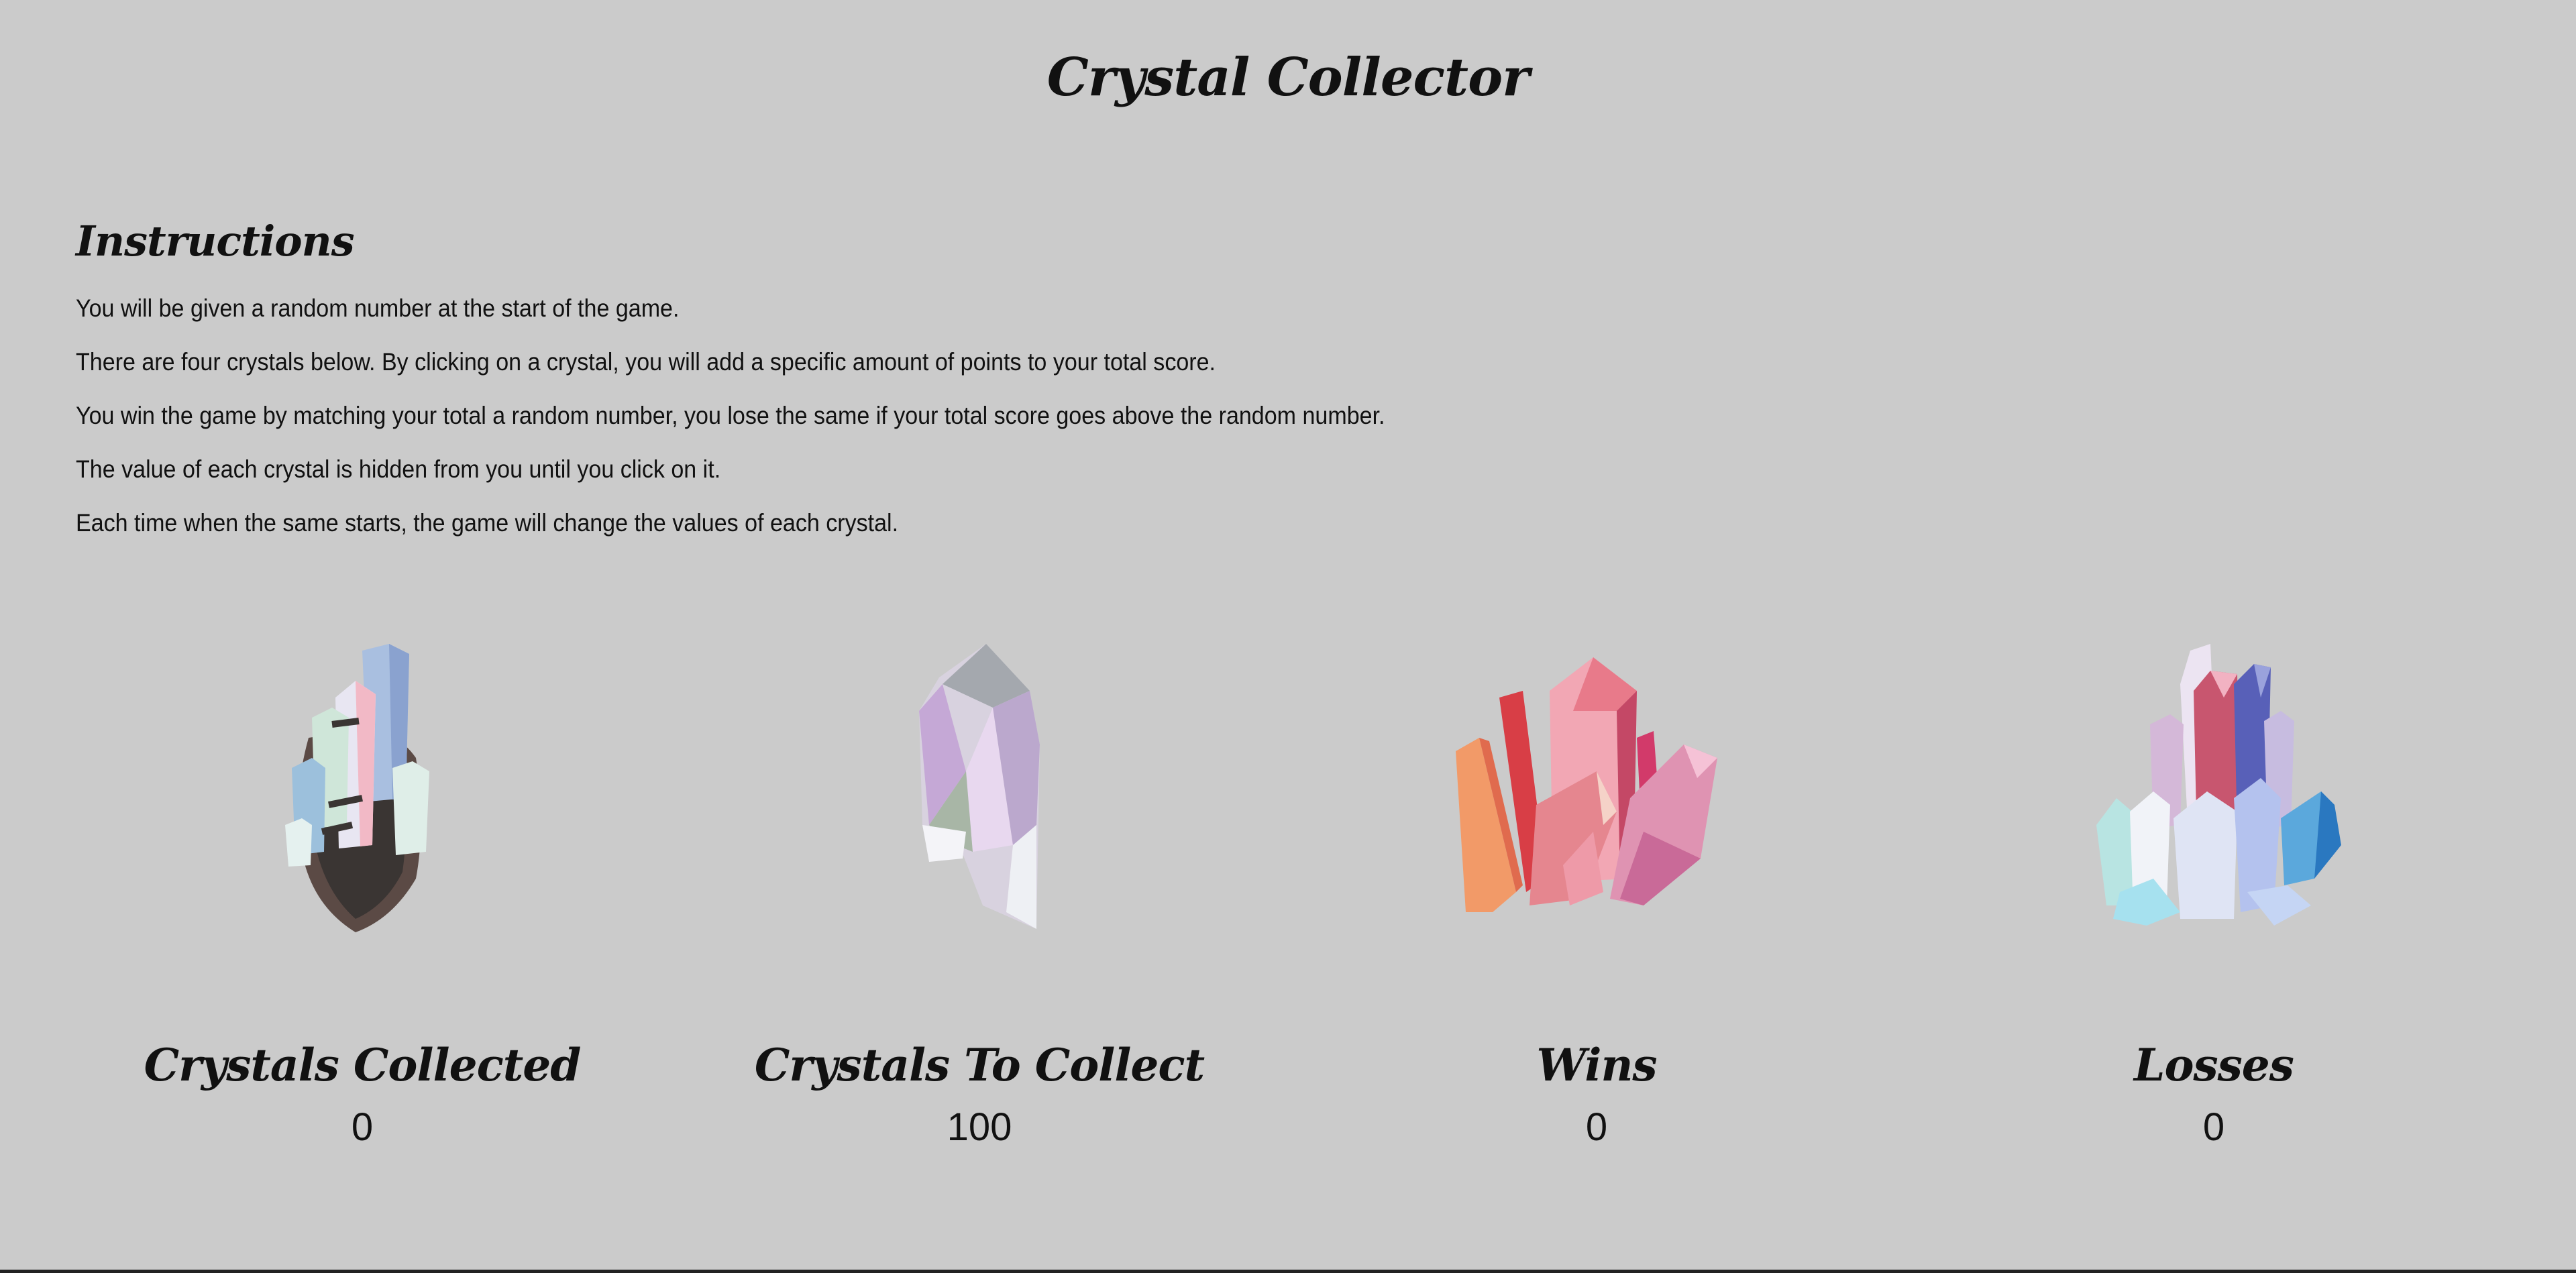 The height and width of the screenshot is (1273, 2576). What do you see at coordinates (1586, 785) in the screenshot?
I see `pink-crystal-cluster-icon` at bounding box center [1586, 785].